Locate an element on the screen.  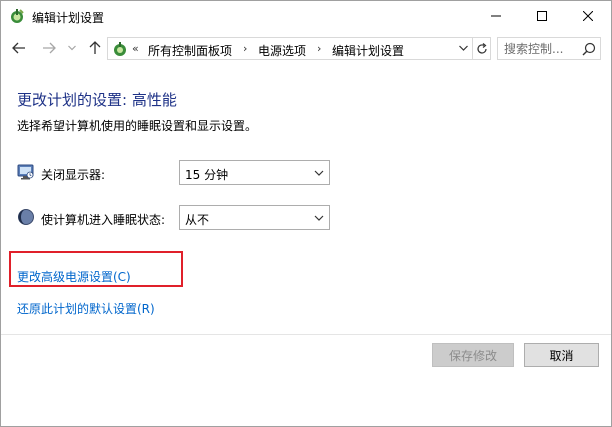
breadcrumb-overflow: « is located at coordinates (135, 48).